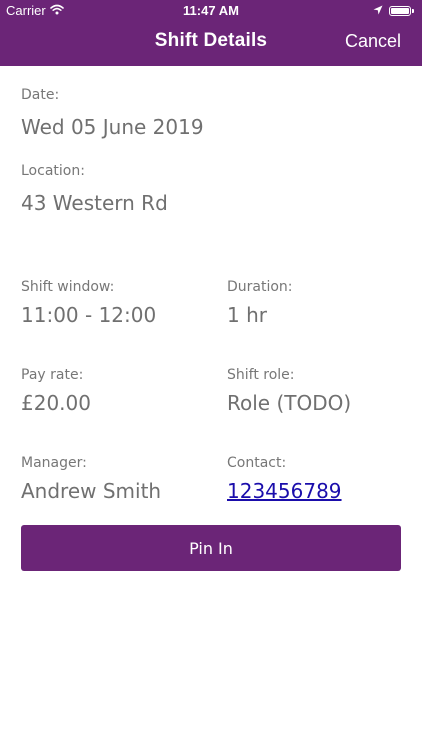 This screenshot has width=422, height=750. I want to click on battery-tip, so click(413, 11).